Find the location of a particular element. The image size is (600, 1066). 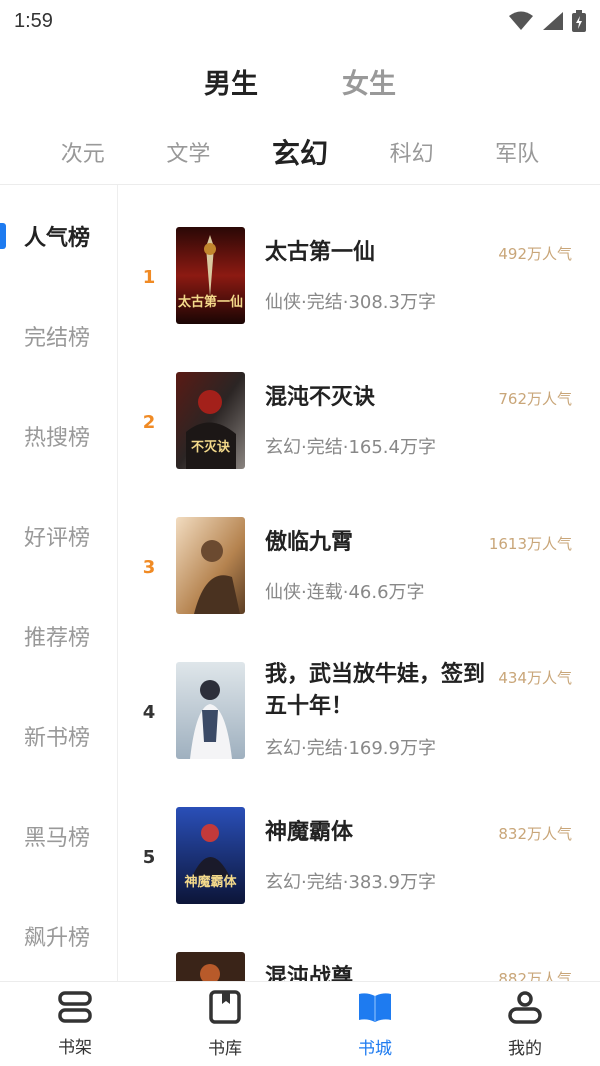

sidebar-item-recommended: 推荐榜 is located at coordinates (58, 636).